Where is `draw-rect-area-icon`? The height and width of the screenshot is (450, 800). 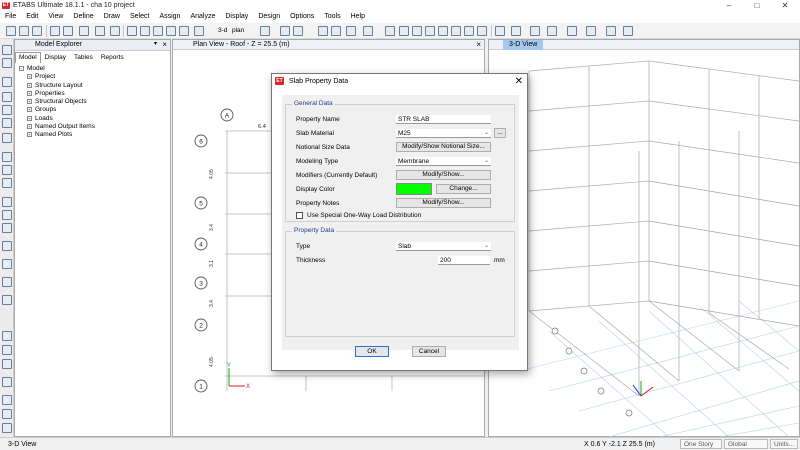
draw-rect-area-icon is located at coordinates (7, 110).